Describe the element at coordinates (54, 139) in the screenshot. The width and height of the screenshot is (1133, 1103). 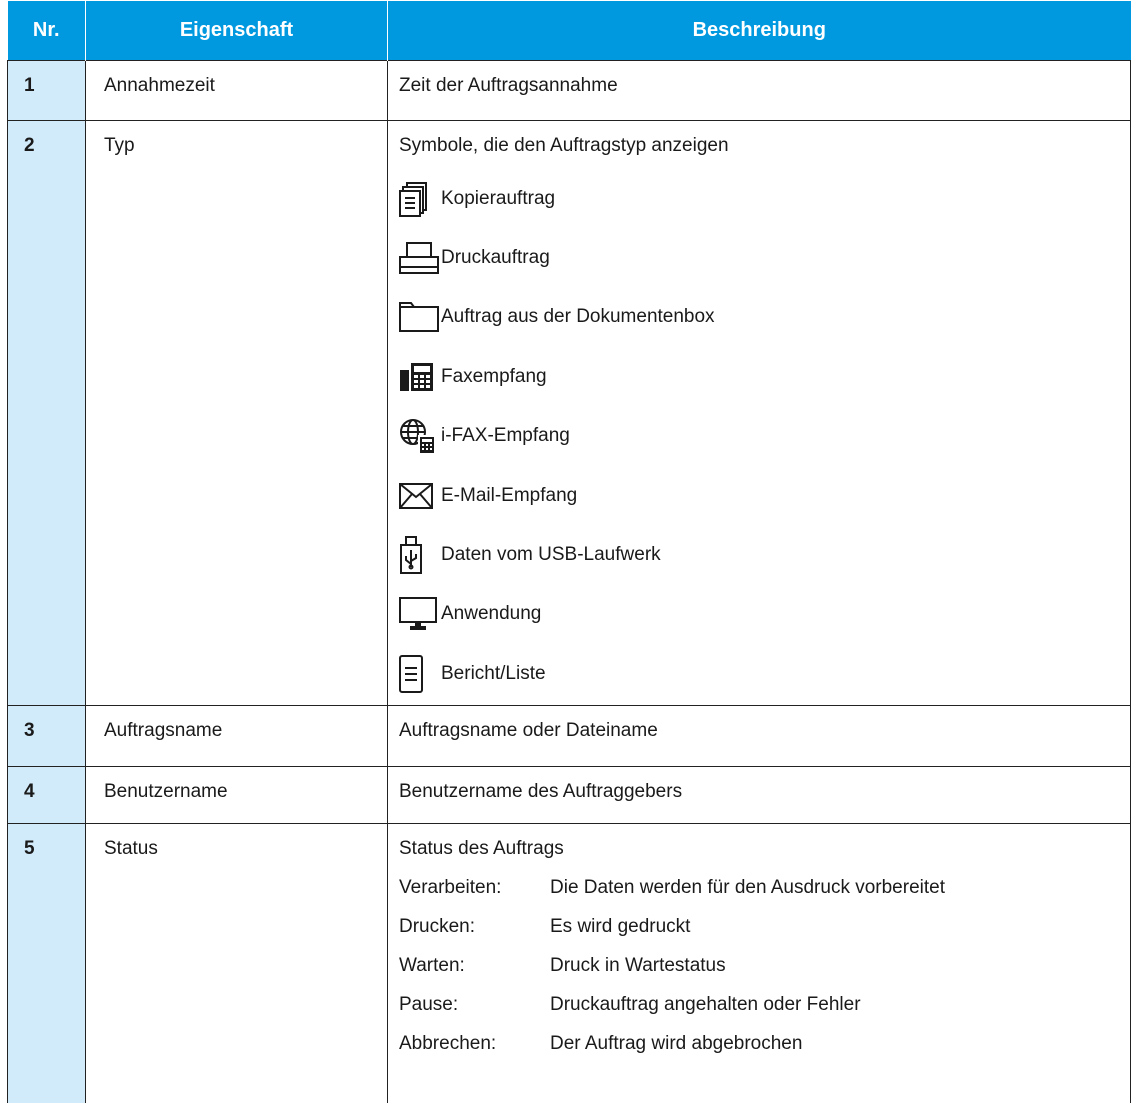
I see `row-number: 2` at that location.